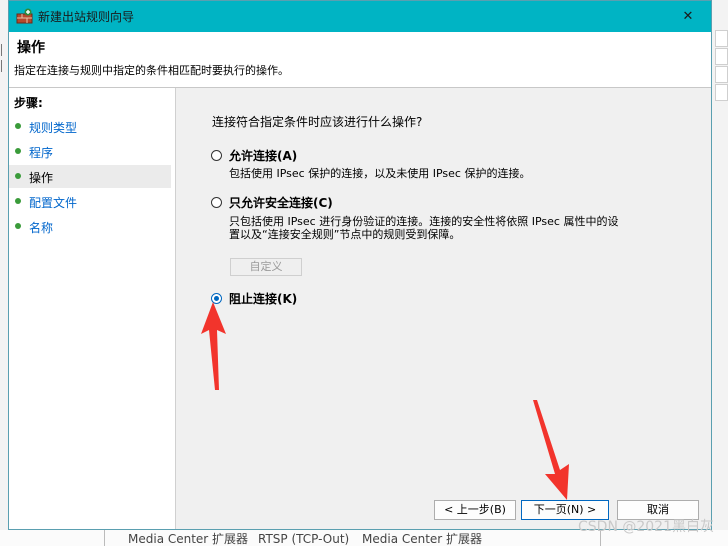 This screenshot has height=547, width=728. What do you see at coordinates (216, 298) in the screenshot?
I see `block-connection-radio` at bounding box center [216, 298].